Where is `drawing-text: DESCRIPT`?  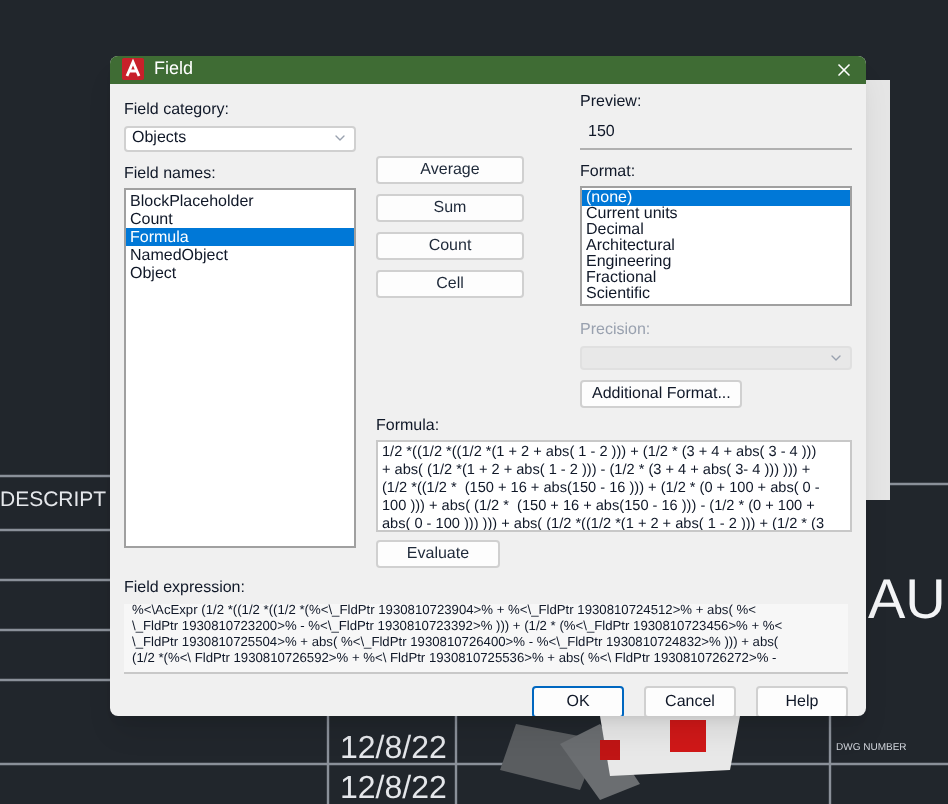 drawing-text: DESCRIPT is located at coordinates (53, 500).